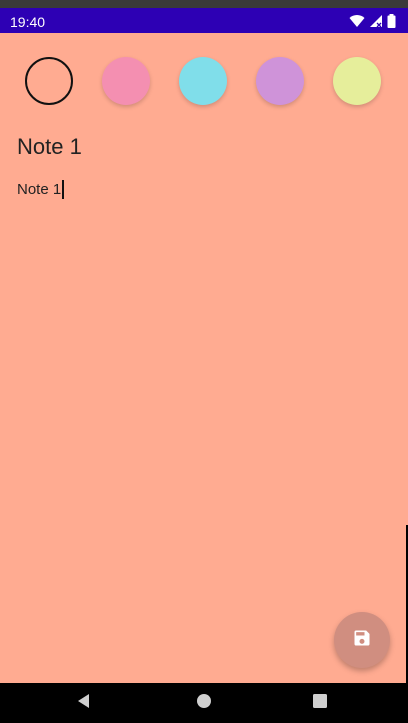  Describe the element at coordinates (376, 21) in the screenshot. I see `cell-signal-icon` at that location.